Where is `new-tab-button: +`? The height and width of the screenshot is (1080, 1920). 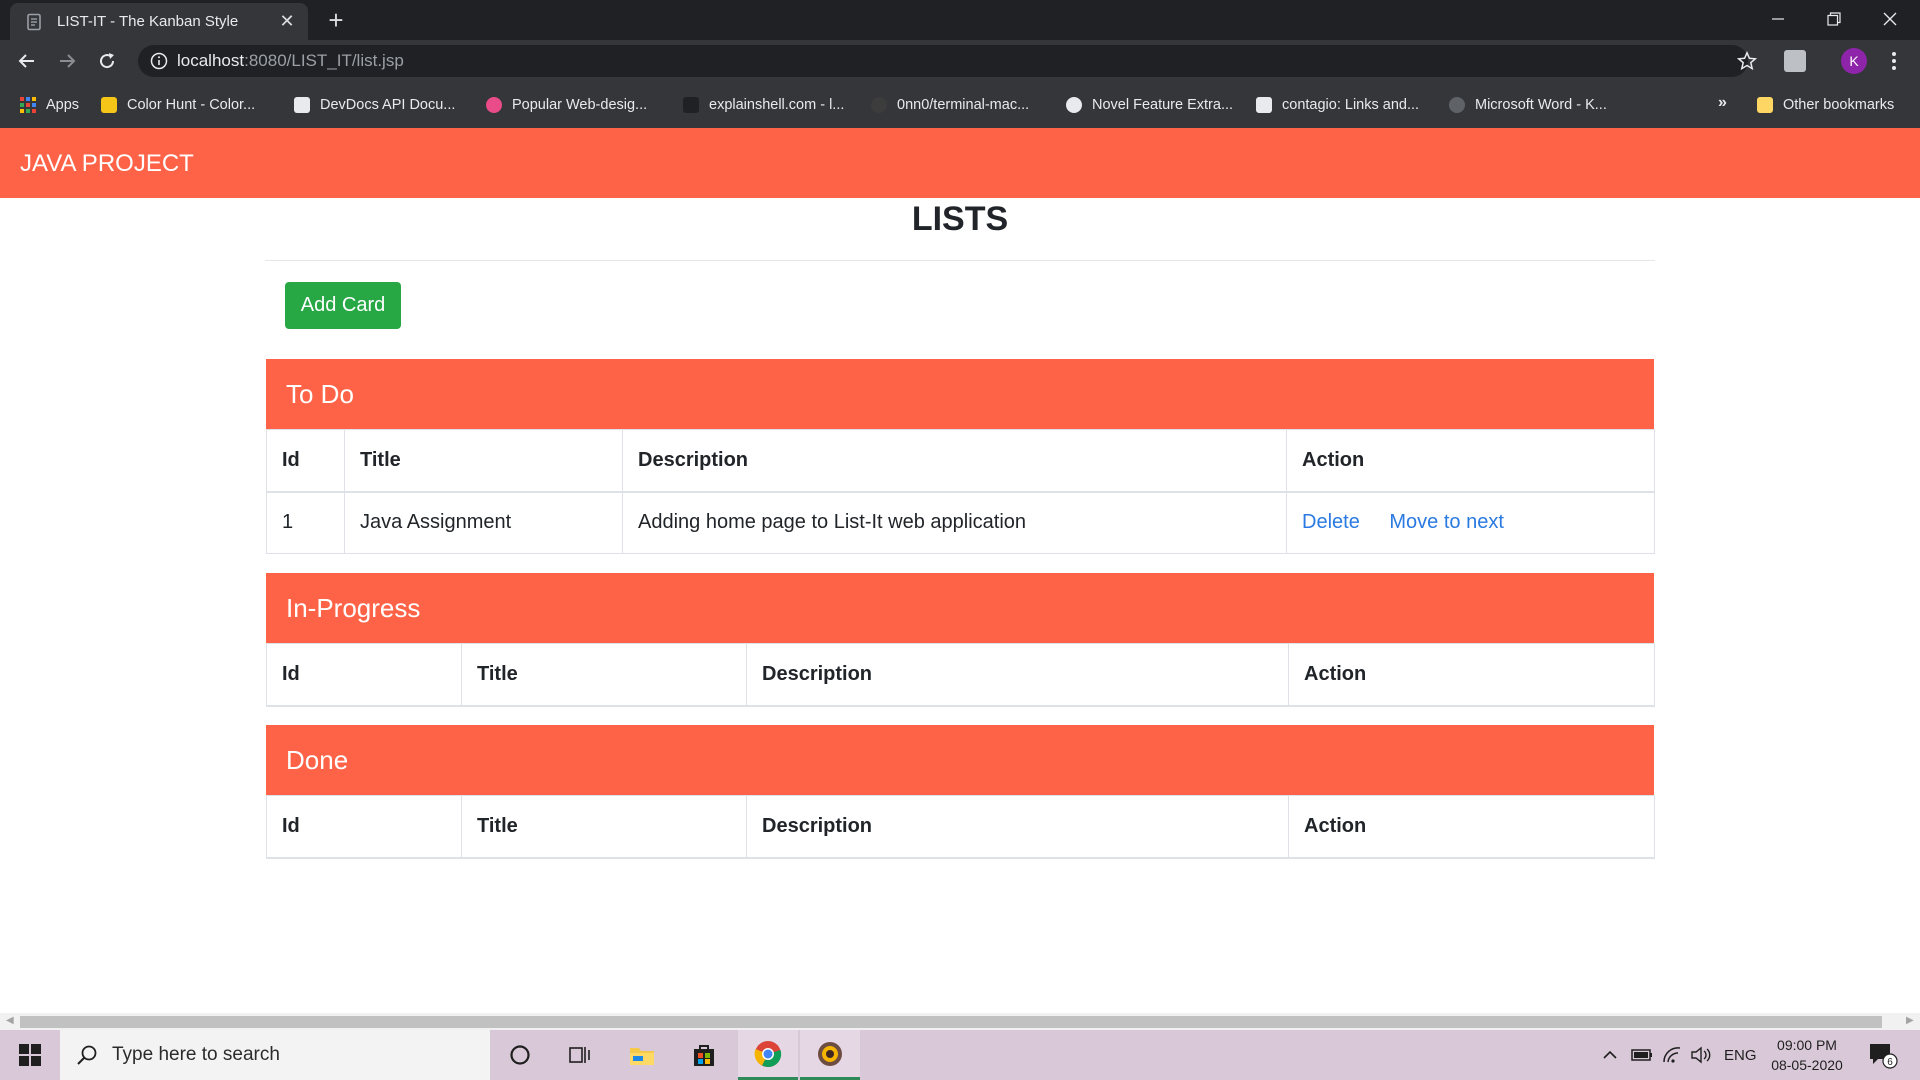
new-tab-button: + is located at coordinates (336, 21).